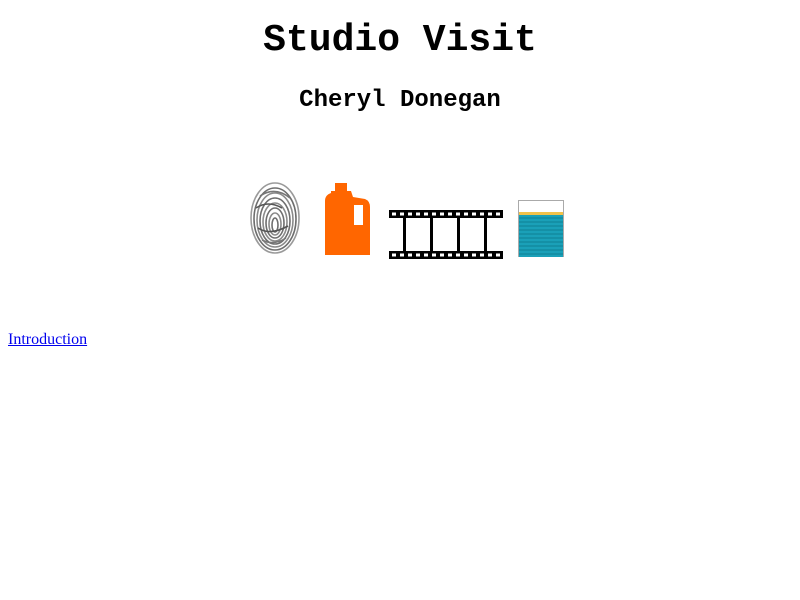 This screenshot has height=600, width=800. Describe the element at coordinates (541, 229) in the screenshot. I see `water-glass-icon` at that location.